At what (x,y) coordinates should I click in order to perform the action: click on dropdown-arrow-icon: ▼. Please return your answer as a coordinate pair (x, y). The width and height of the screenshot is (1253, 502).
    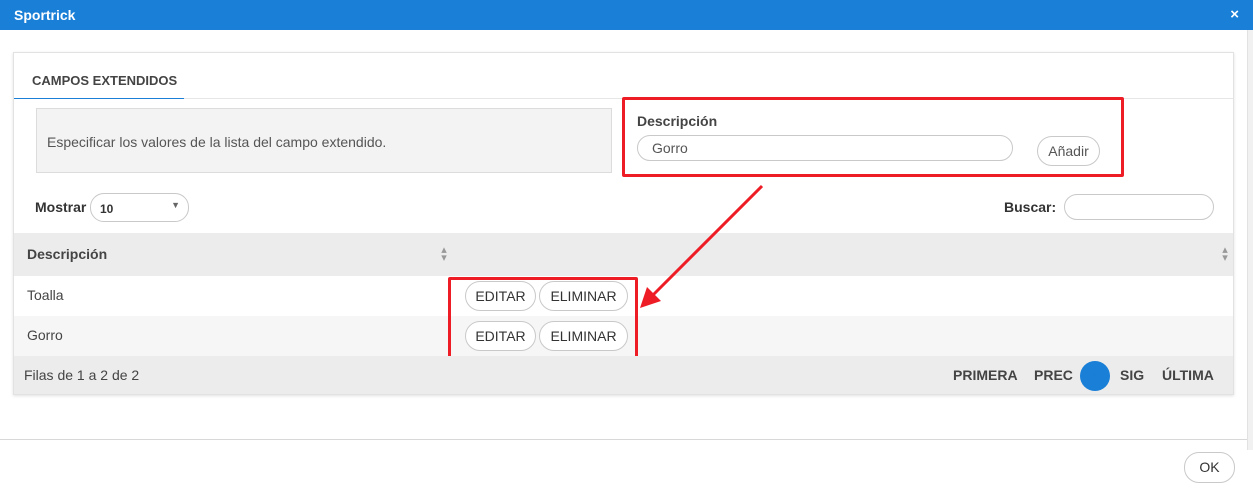
    Looking at the image, I should click on (175, 205).